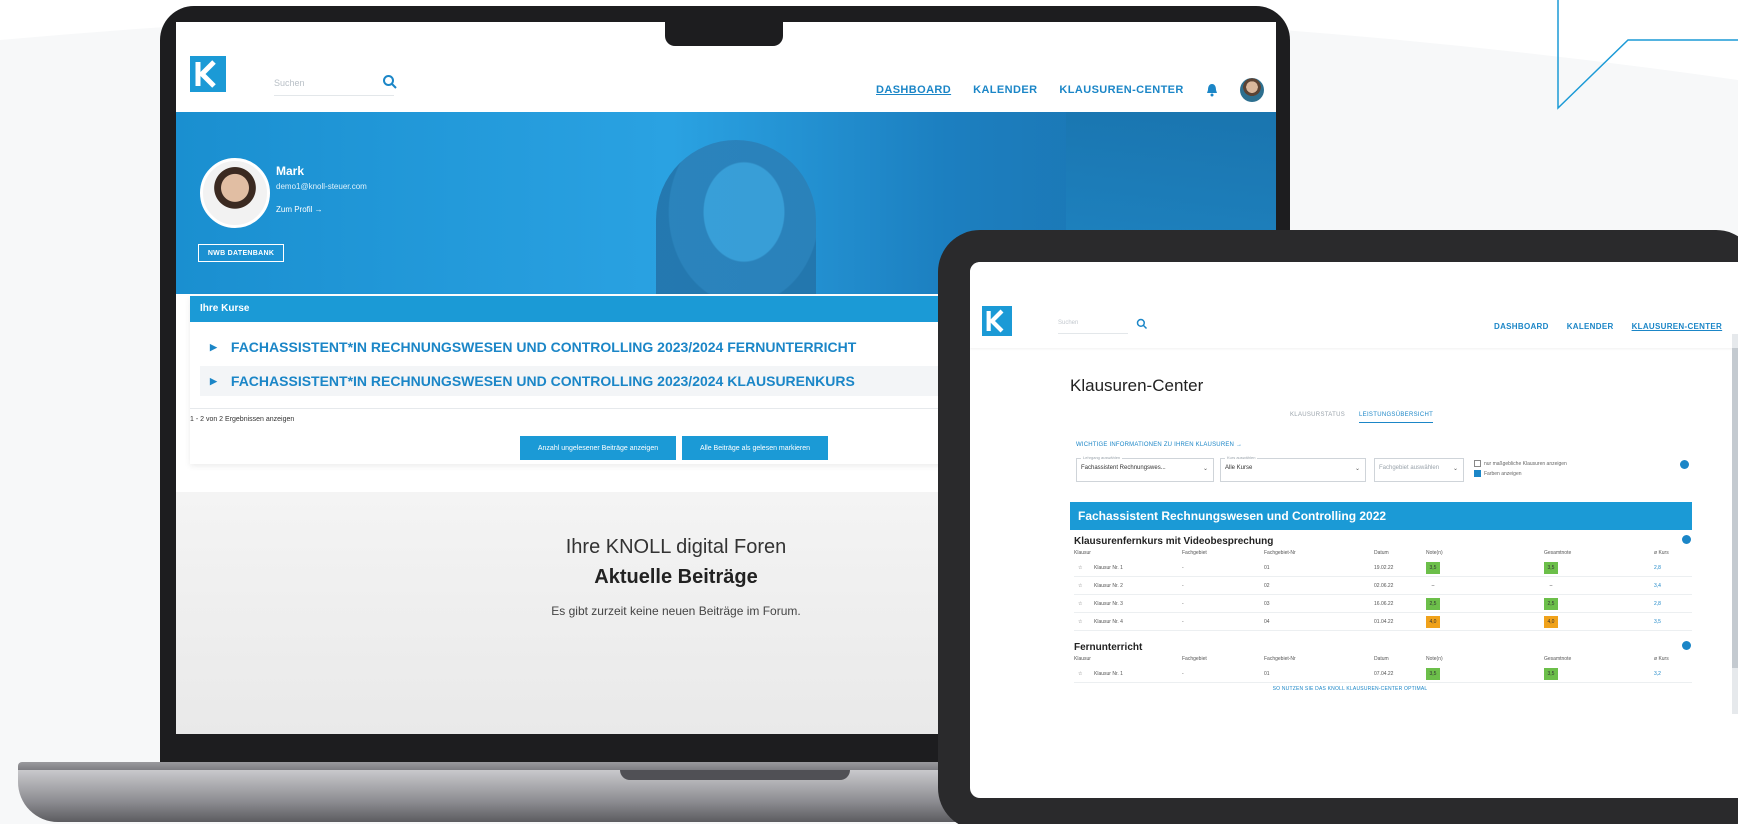 The height and width of the screenshot is (824, 1738). Describe the element at coordinates (1267, 586) in the screenshot. I see `subject-number: 02` at that location.